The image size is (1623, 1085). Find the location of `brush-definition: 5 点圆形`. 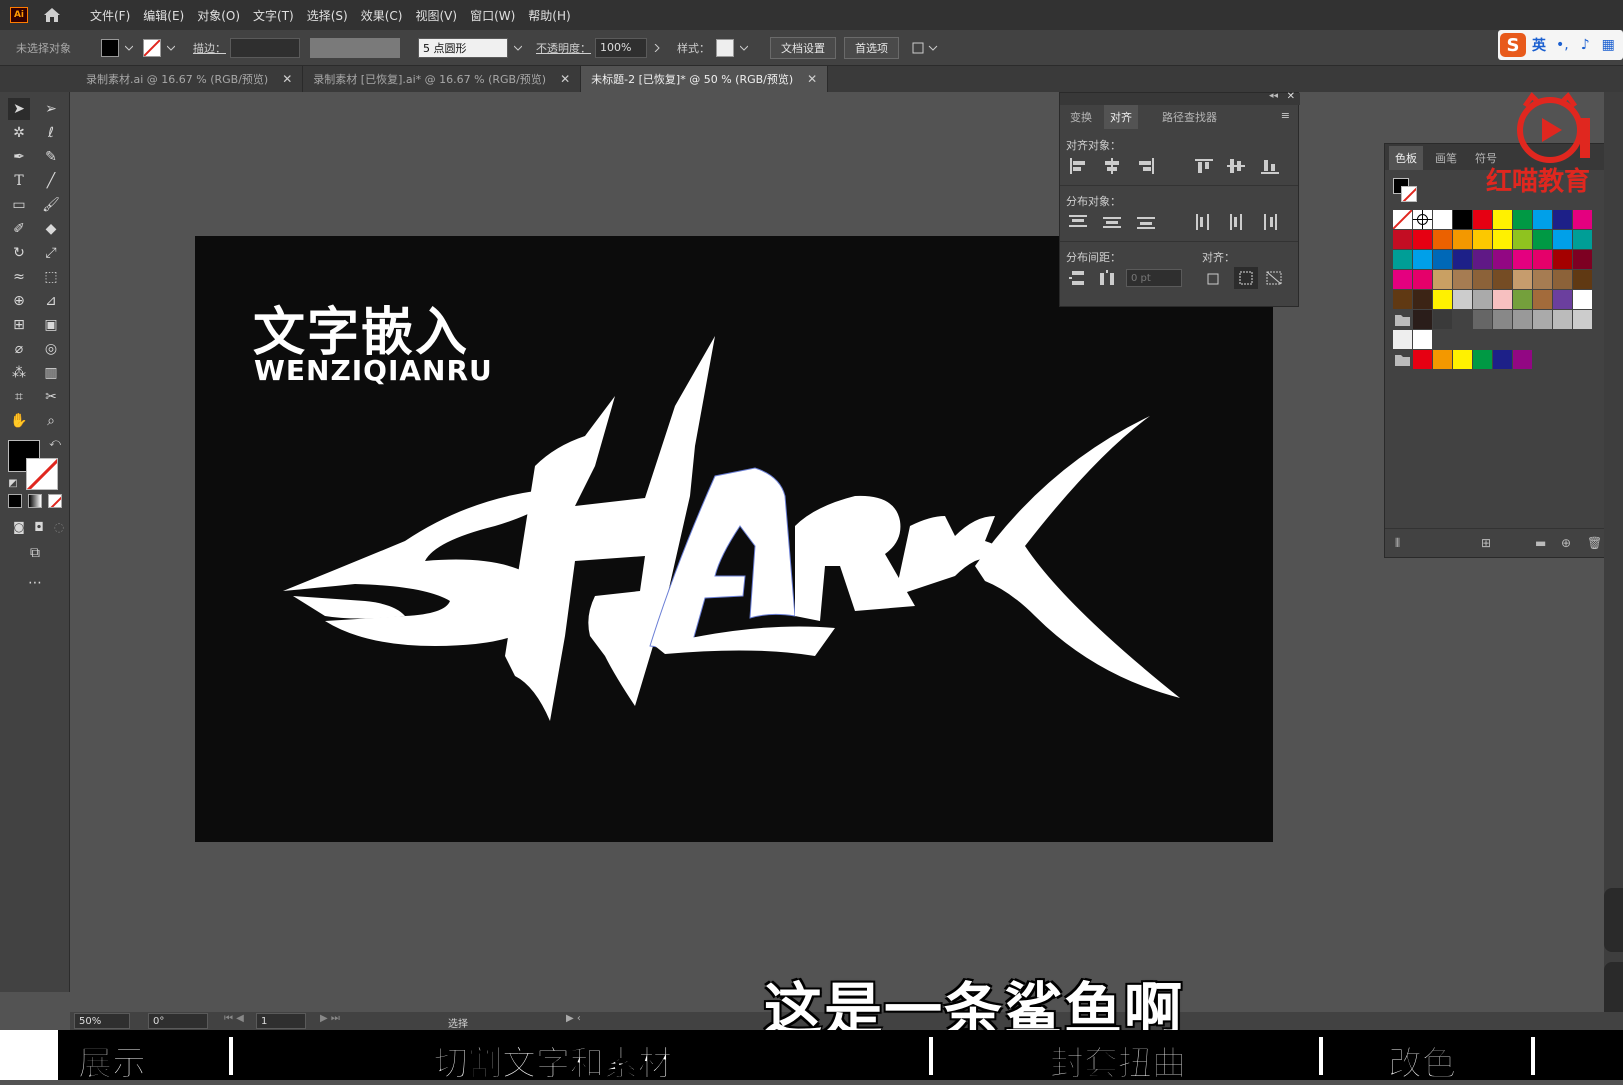

brush-definition: 5 点圆形 is located at coordinates (463, 47).